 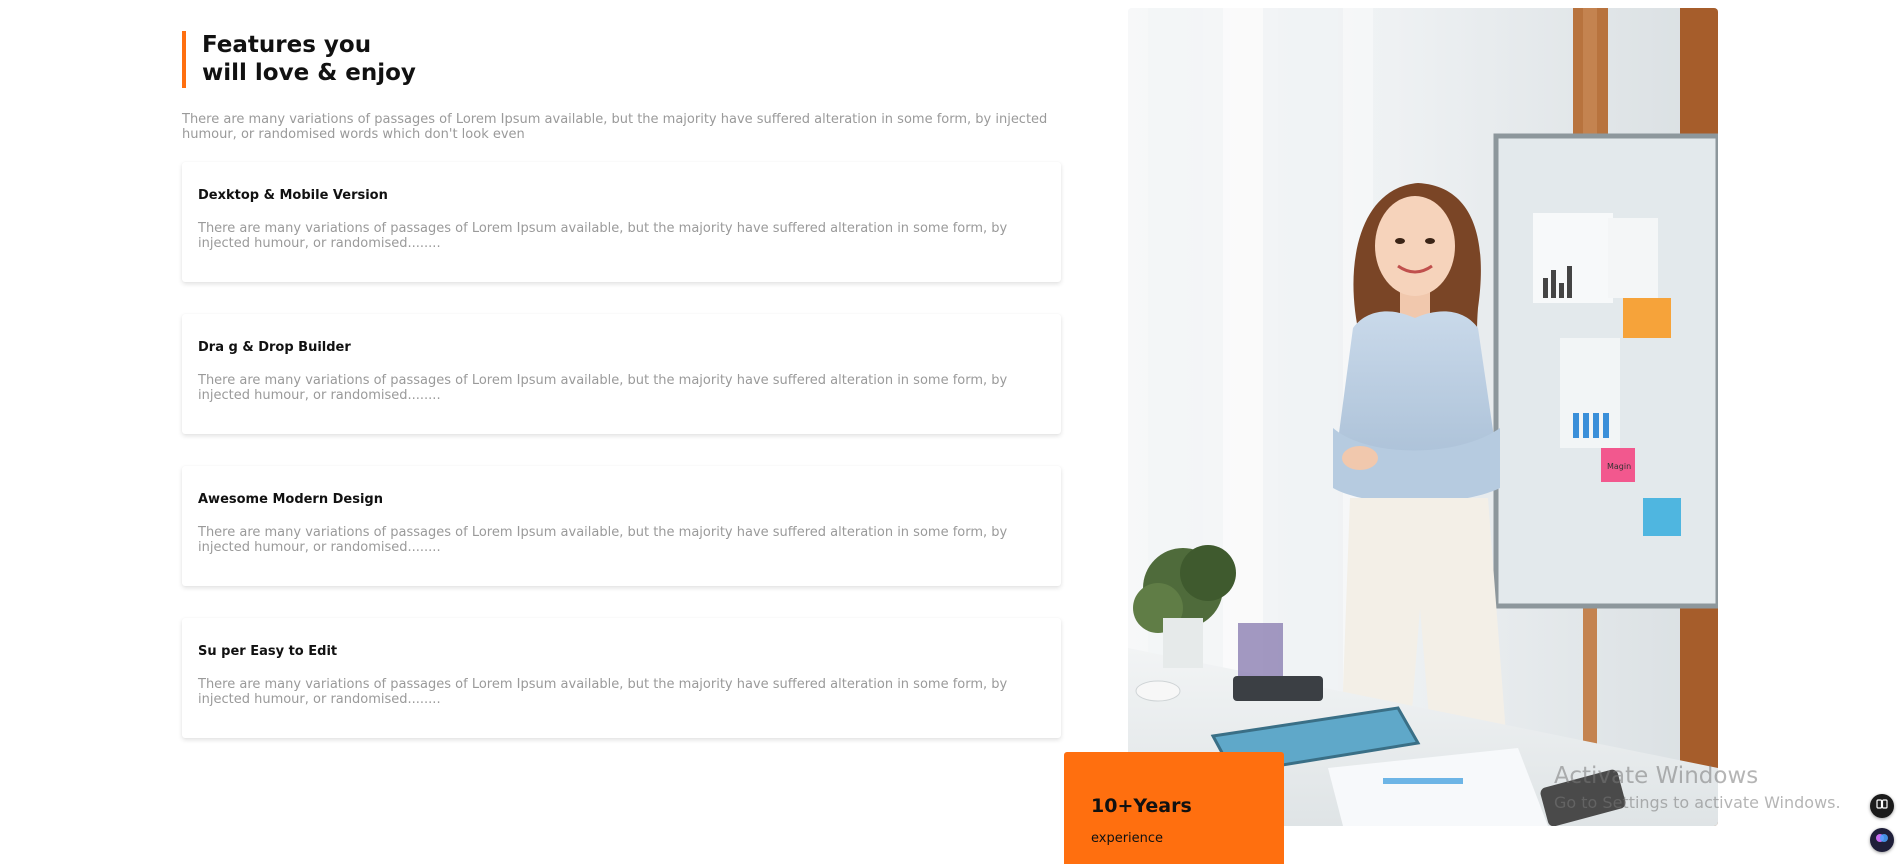 I want to click on feature-title: Su per Easy to Edit, so click(x=268, y=651).